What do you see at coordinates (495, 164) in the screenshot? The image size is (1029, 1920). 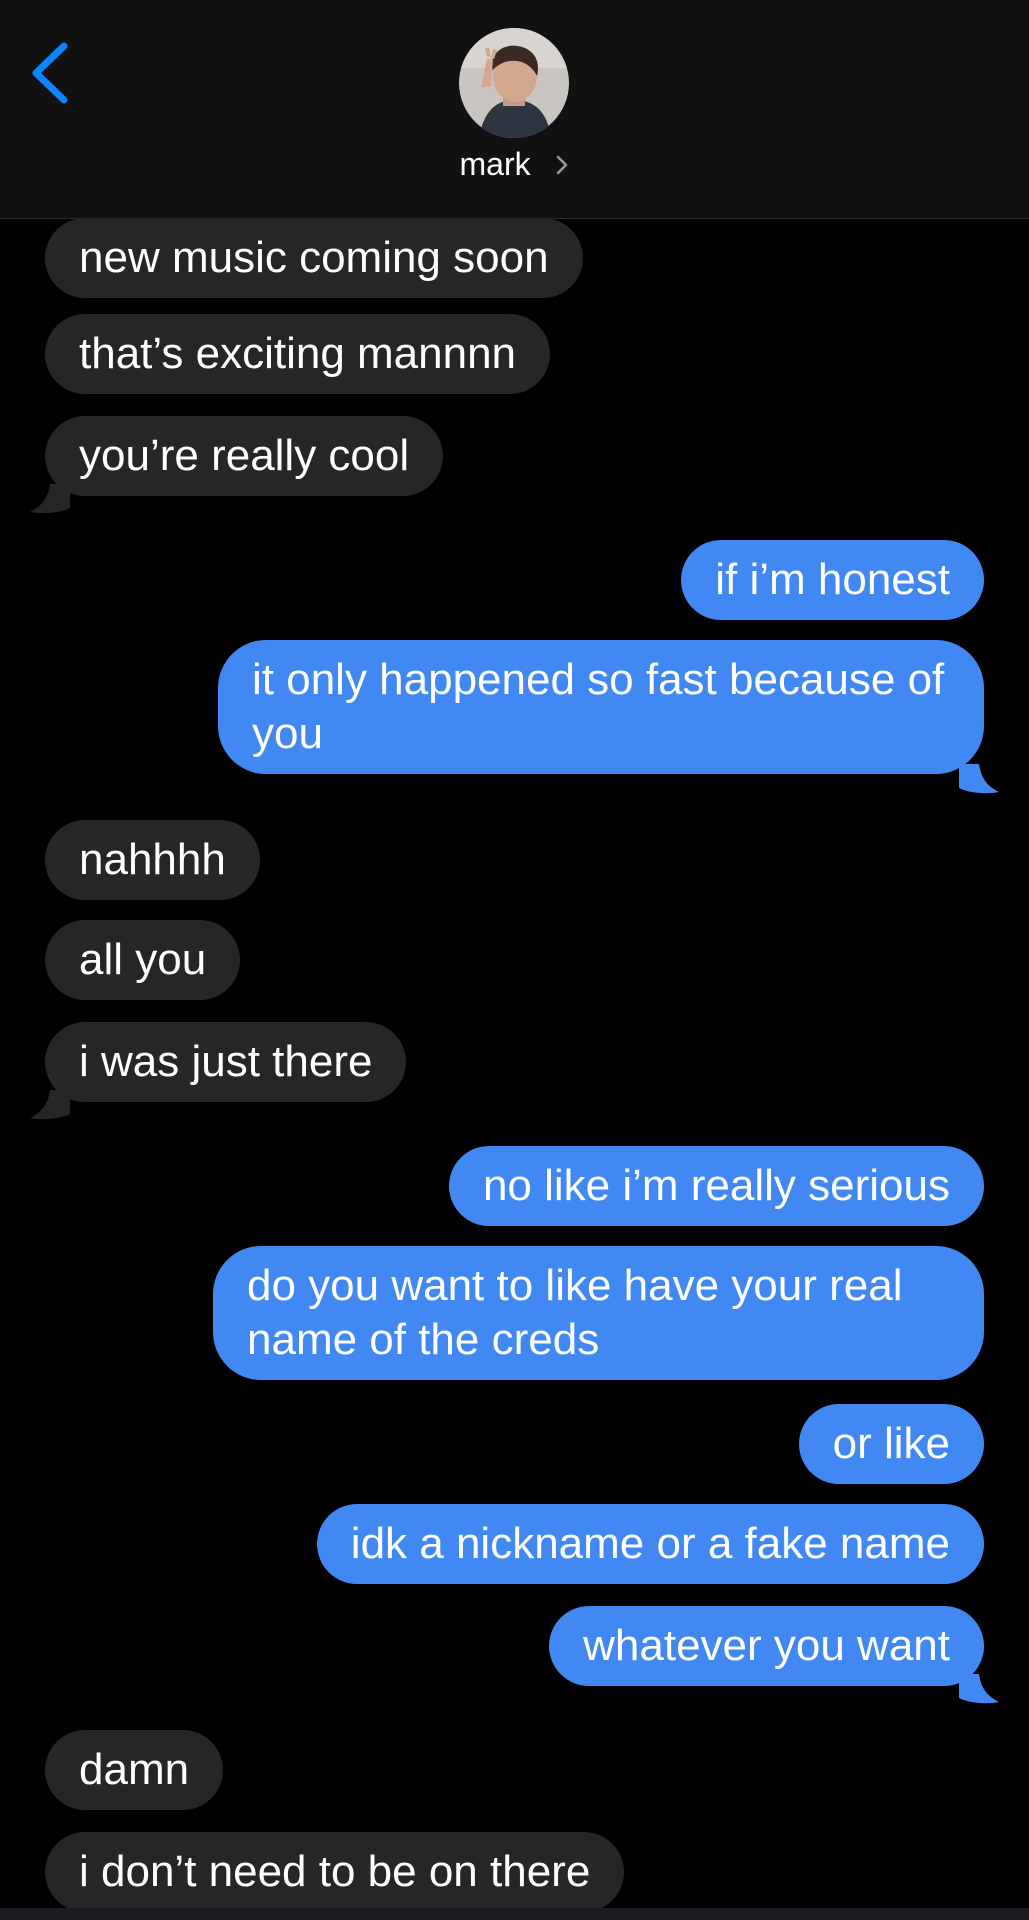 I see `contact-name: mark` at bounding box center [495, 164].